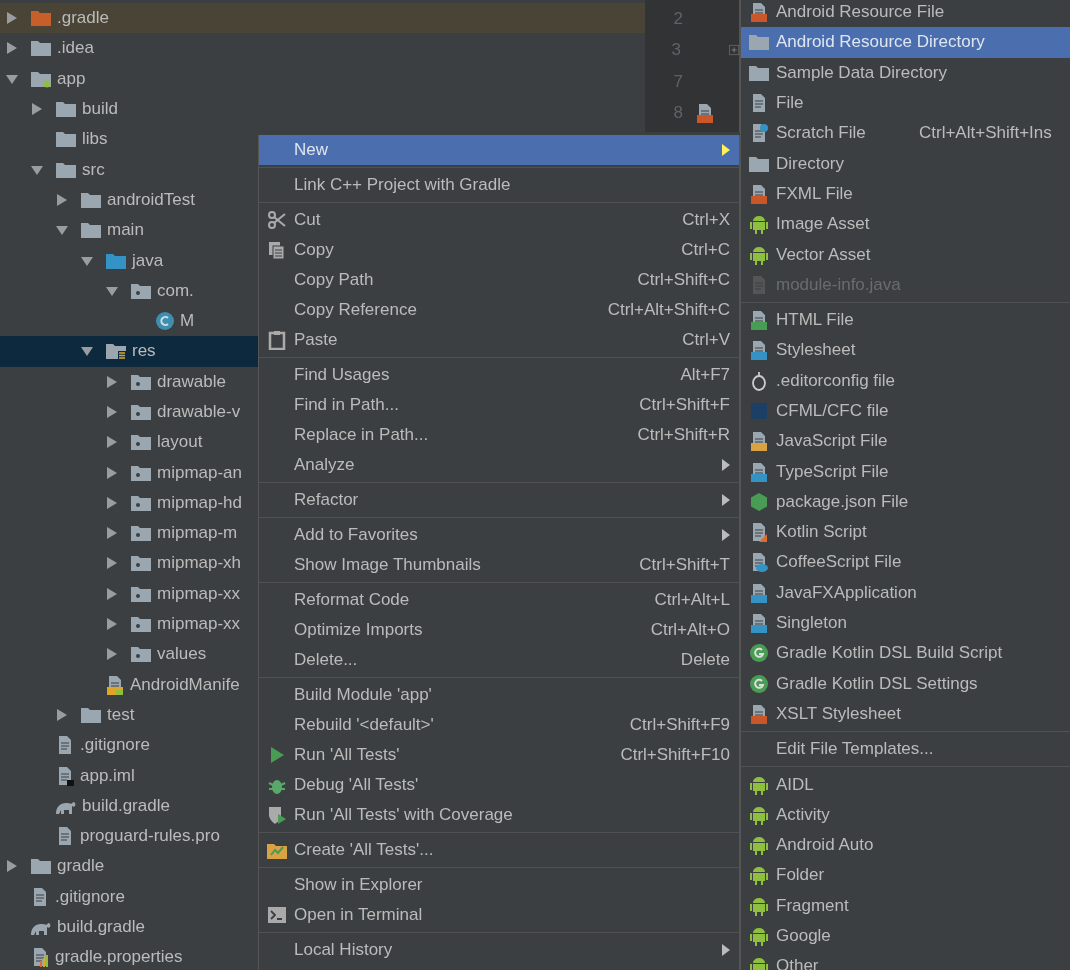  What do you see at coordinates (180, 442) in the screenshot?
I see `tree-item-label: layout` at bounding box center [180, 442].